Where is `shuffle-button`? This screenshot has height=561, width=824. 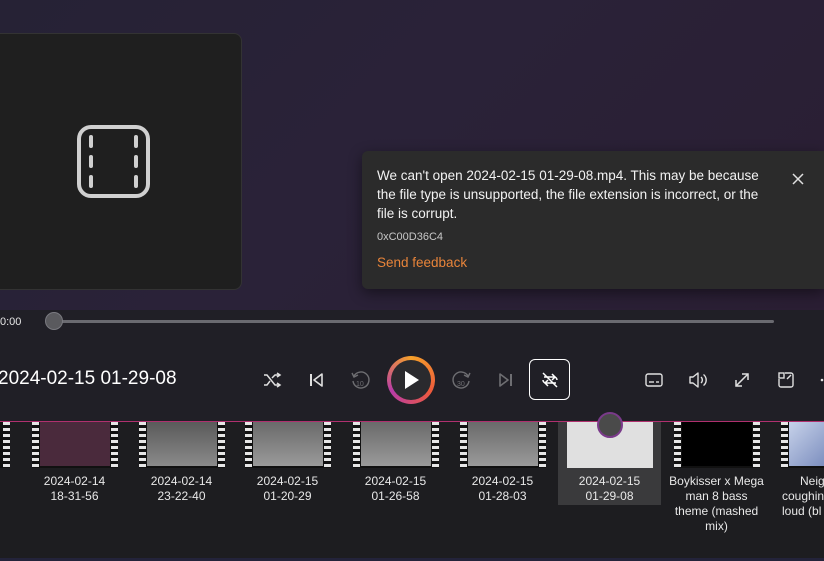 shuffle-button is located at coordinates (272, 380).